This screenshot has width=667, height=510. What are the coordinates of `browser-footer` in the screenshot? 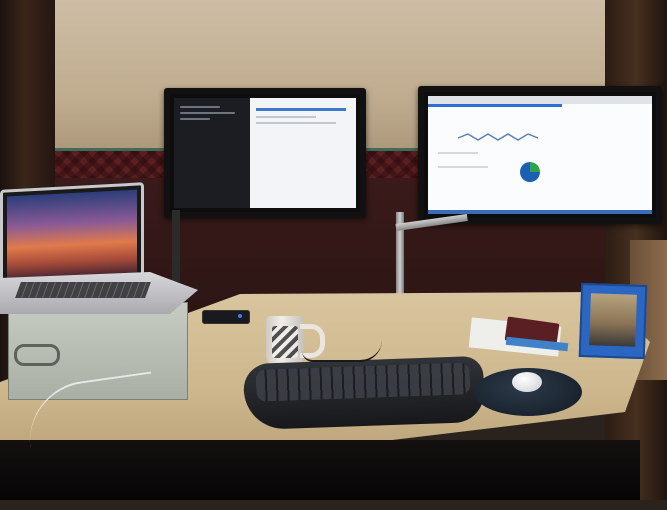 It's located at (540, 212).